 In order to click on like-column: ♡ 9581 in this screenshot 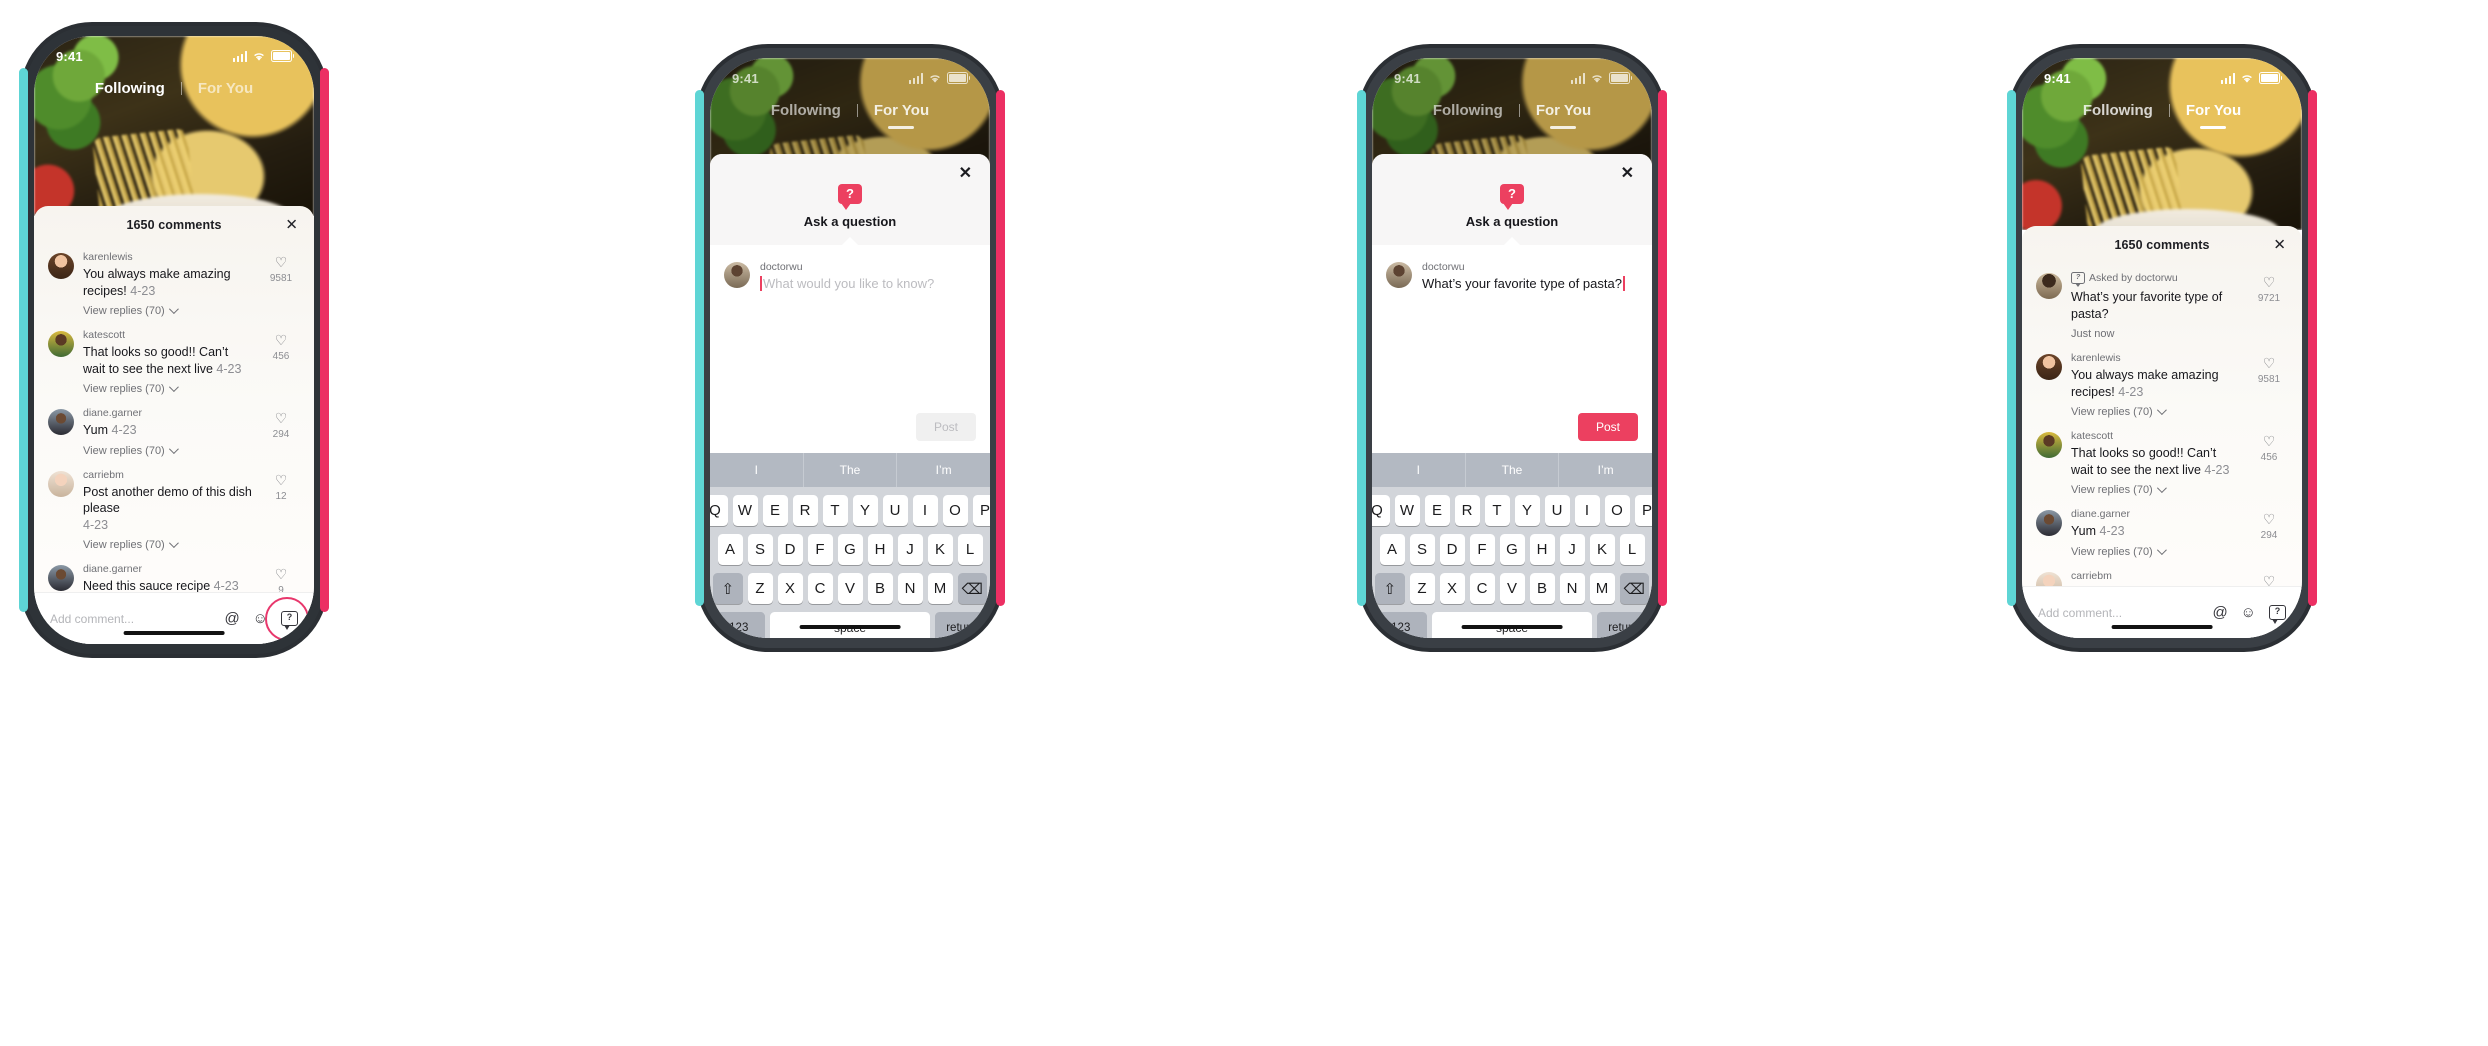, I will do `click(281, 284)`.